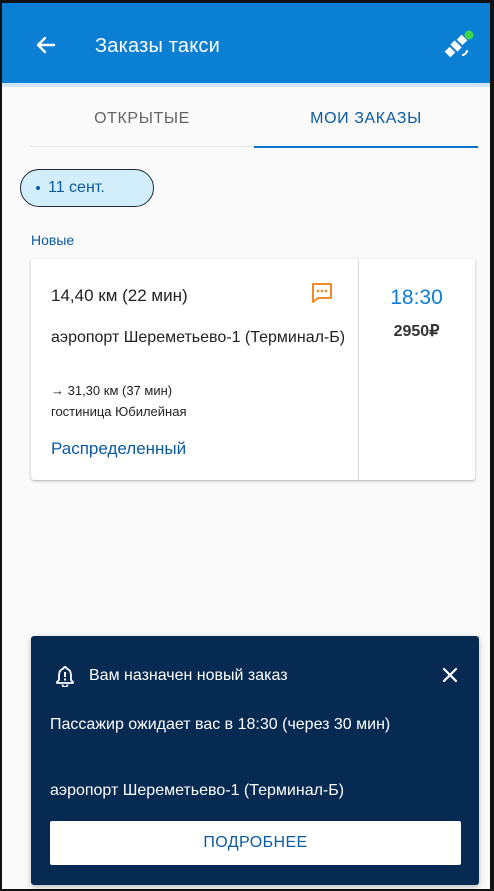  I want to click on pickup-address: аэропорт Шереметьево-1 (Терминал-Б), so click(198, 337).